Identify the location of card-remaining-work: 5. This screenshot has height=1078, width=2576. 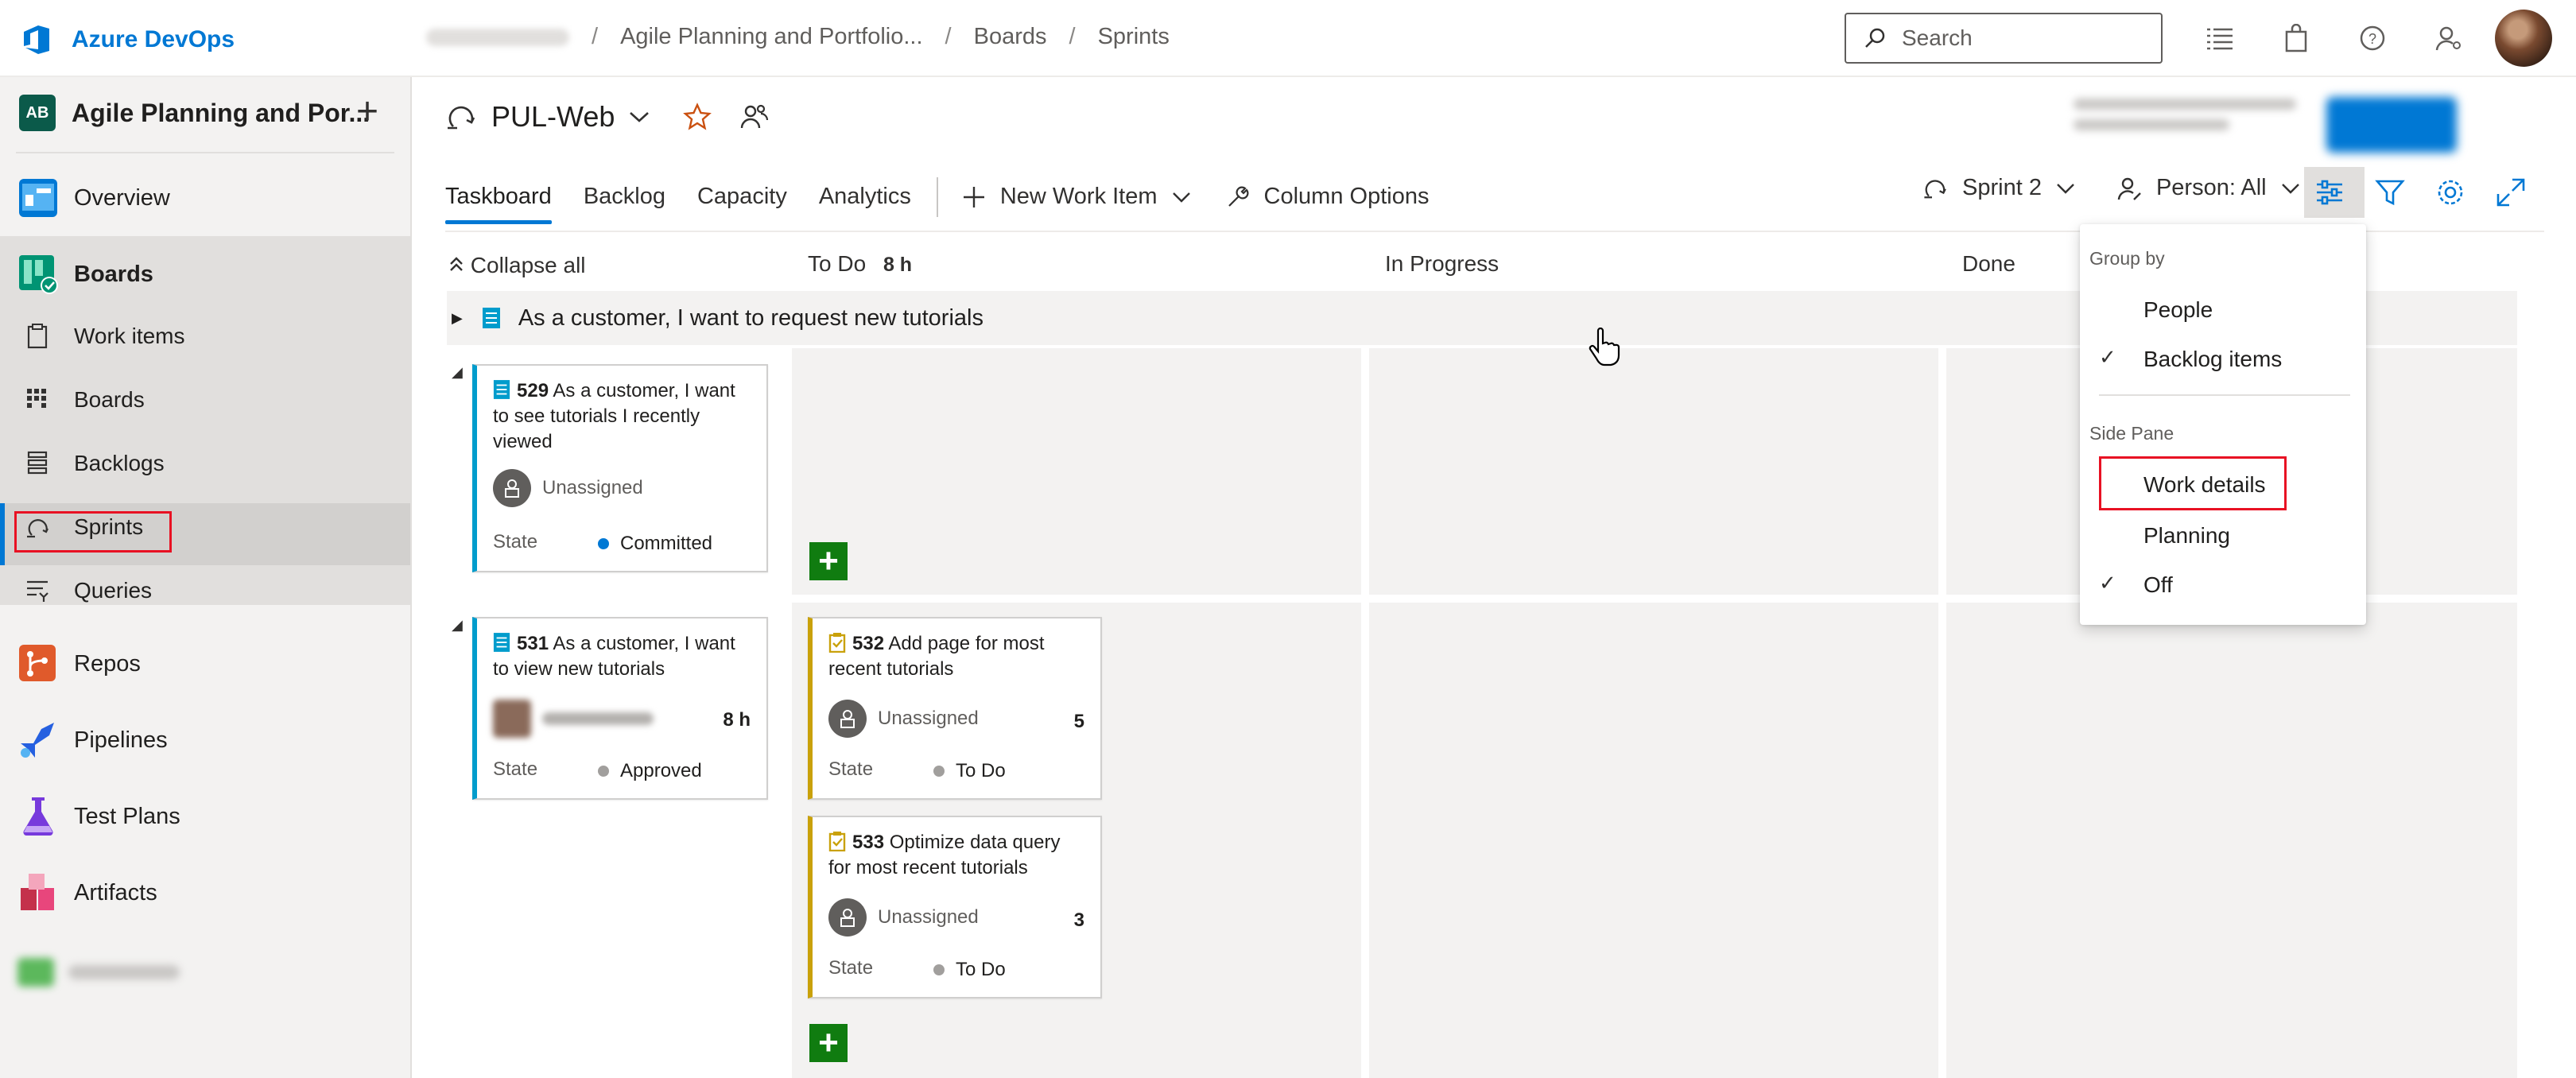
(1079, 722).